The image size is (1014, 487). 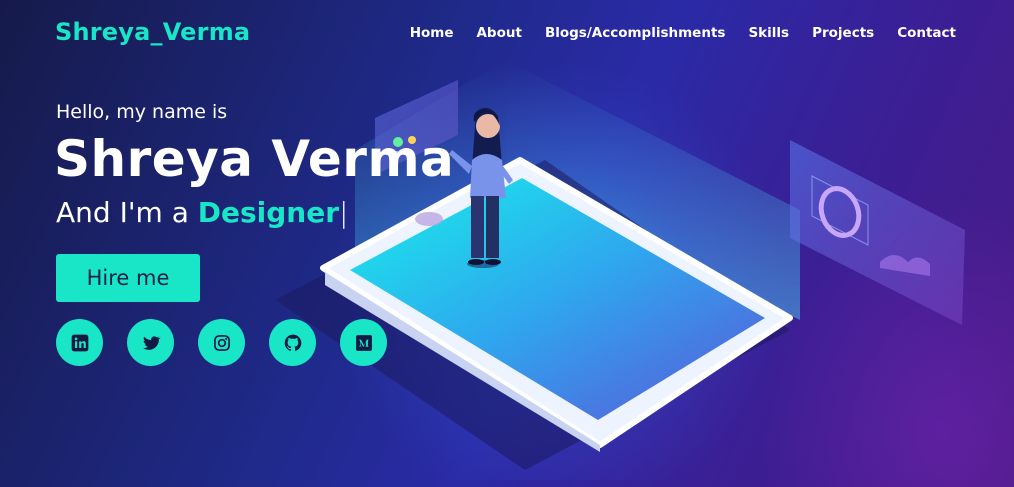 I want to click on medium-link, so click(x=363, y=342).